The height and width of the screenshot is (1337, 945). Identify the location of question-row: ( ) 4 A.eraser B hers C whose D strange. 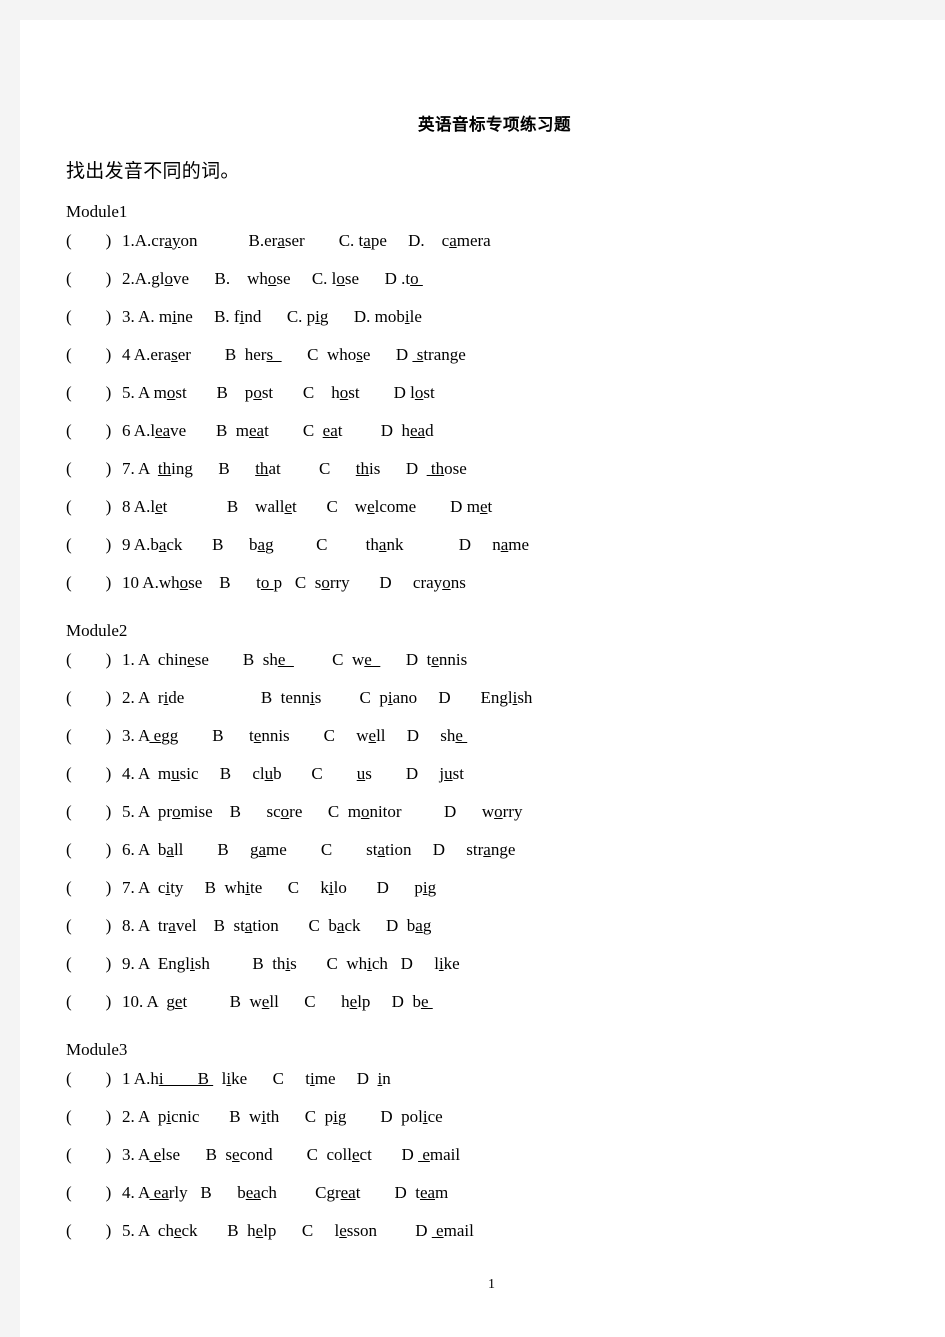
(505, 355).